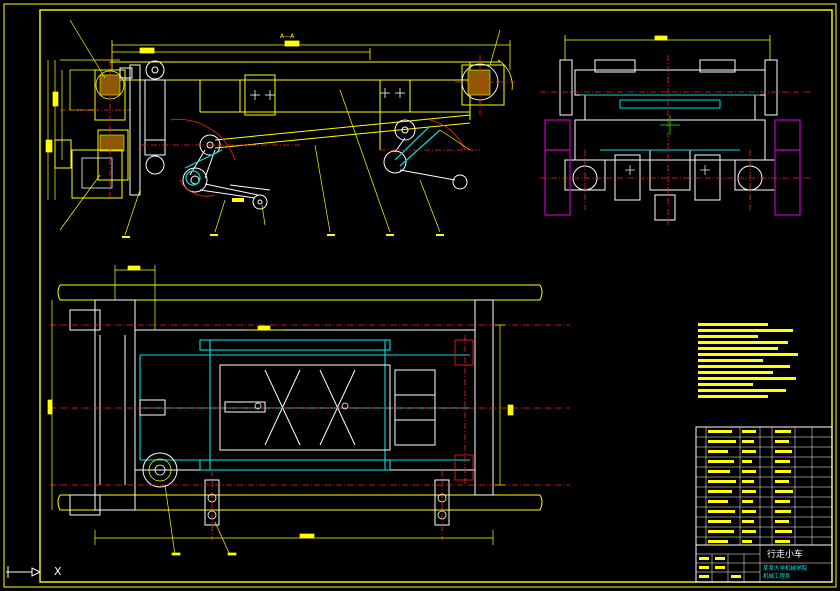 The height and width of the screenshot is (591, 840). What do you see at coordinates (777, 576) in the screenshot?
I see `title-block-line2: 机械工程系` at bounding box center [777, 576].